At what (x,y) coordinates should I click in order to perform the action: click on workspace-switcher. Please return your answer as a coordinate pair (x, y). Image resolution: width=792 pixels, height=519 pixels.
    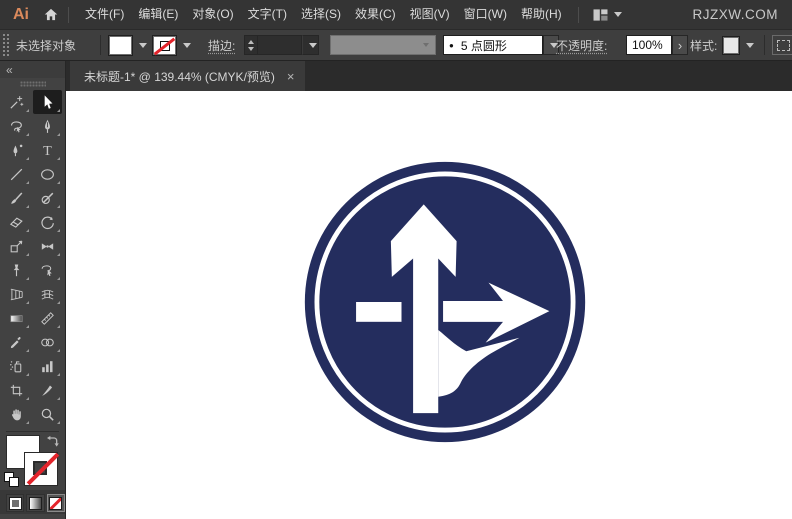
    Looking at the image, I should click on (607, 15).